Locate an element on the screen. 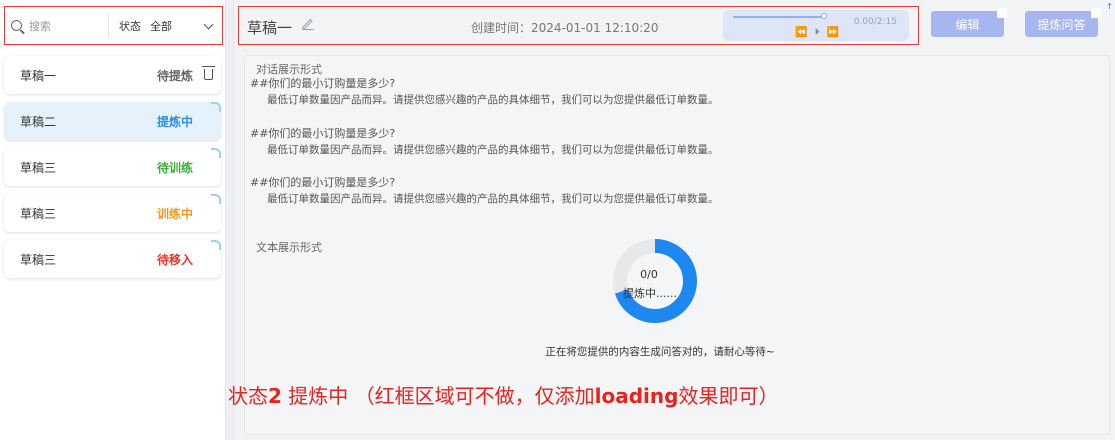  list-item-status: 训练中 is located at coordinates (174, 213).